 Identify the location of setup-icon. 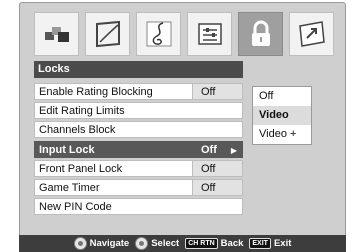
(311, 34).